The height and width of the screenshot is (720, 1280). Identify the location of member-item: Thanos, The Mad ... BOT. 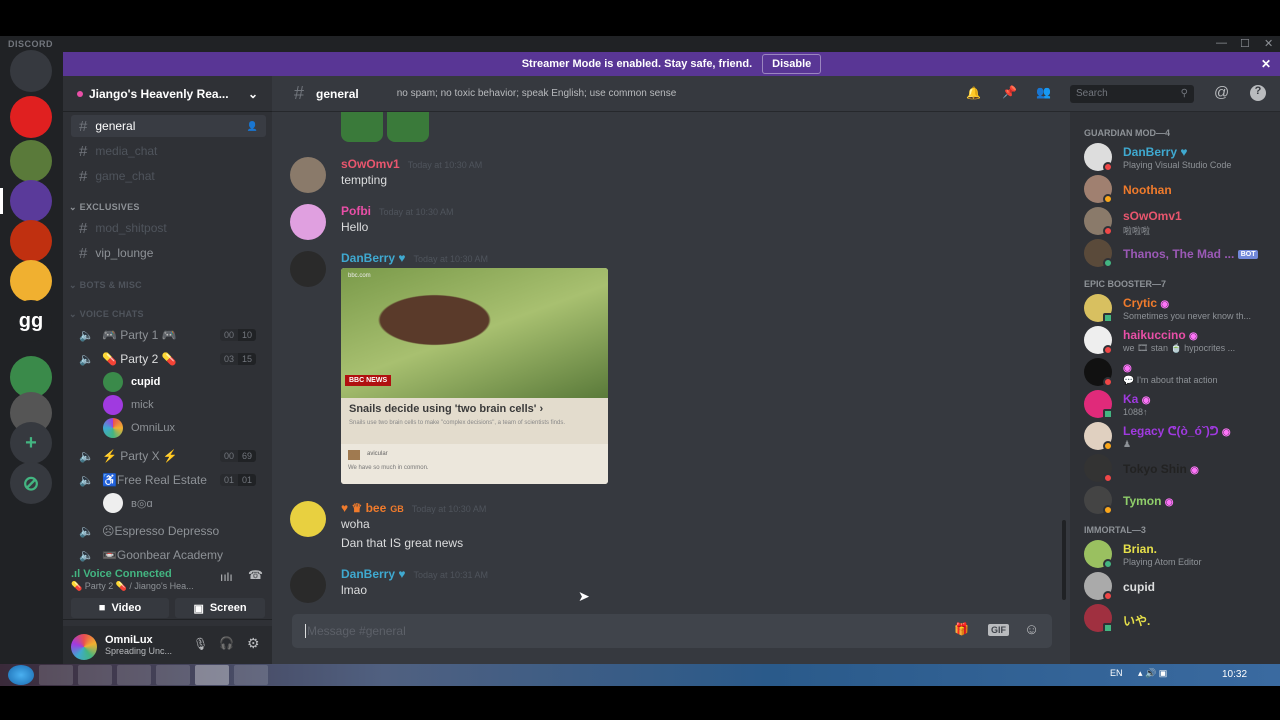
(1179, 254).